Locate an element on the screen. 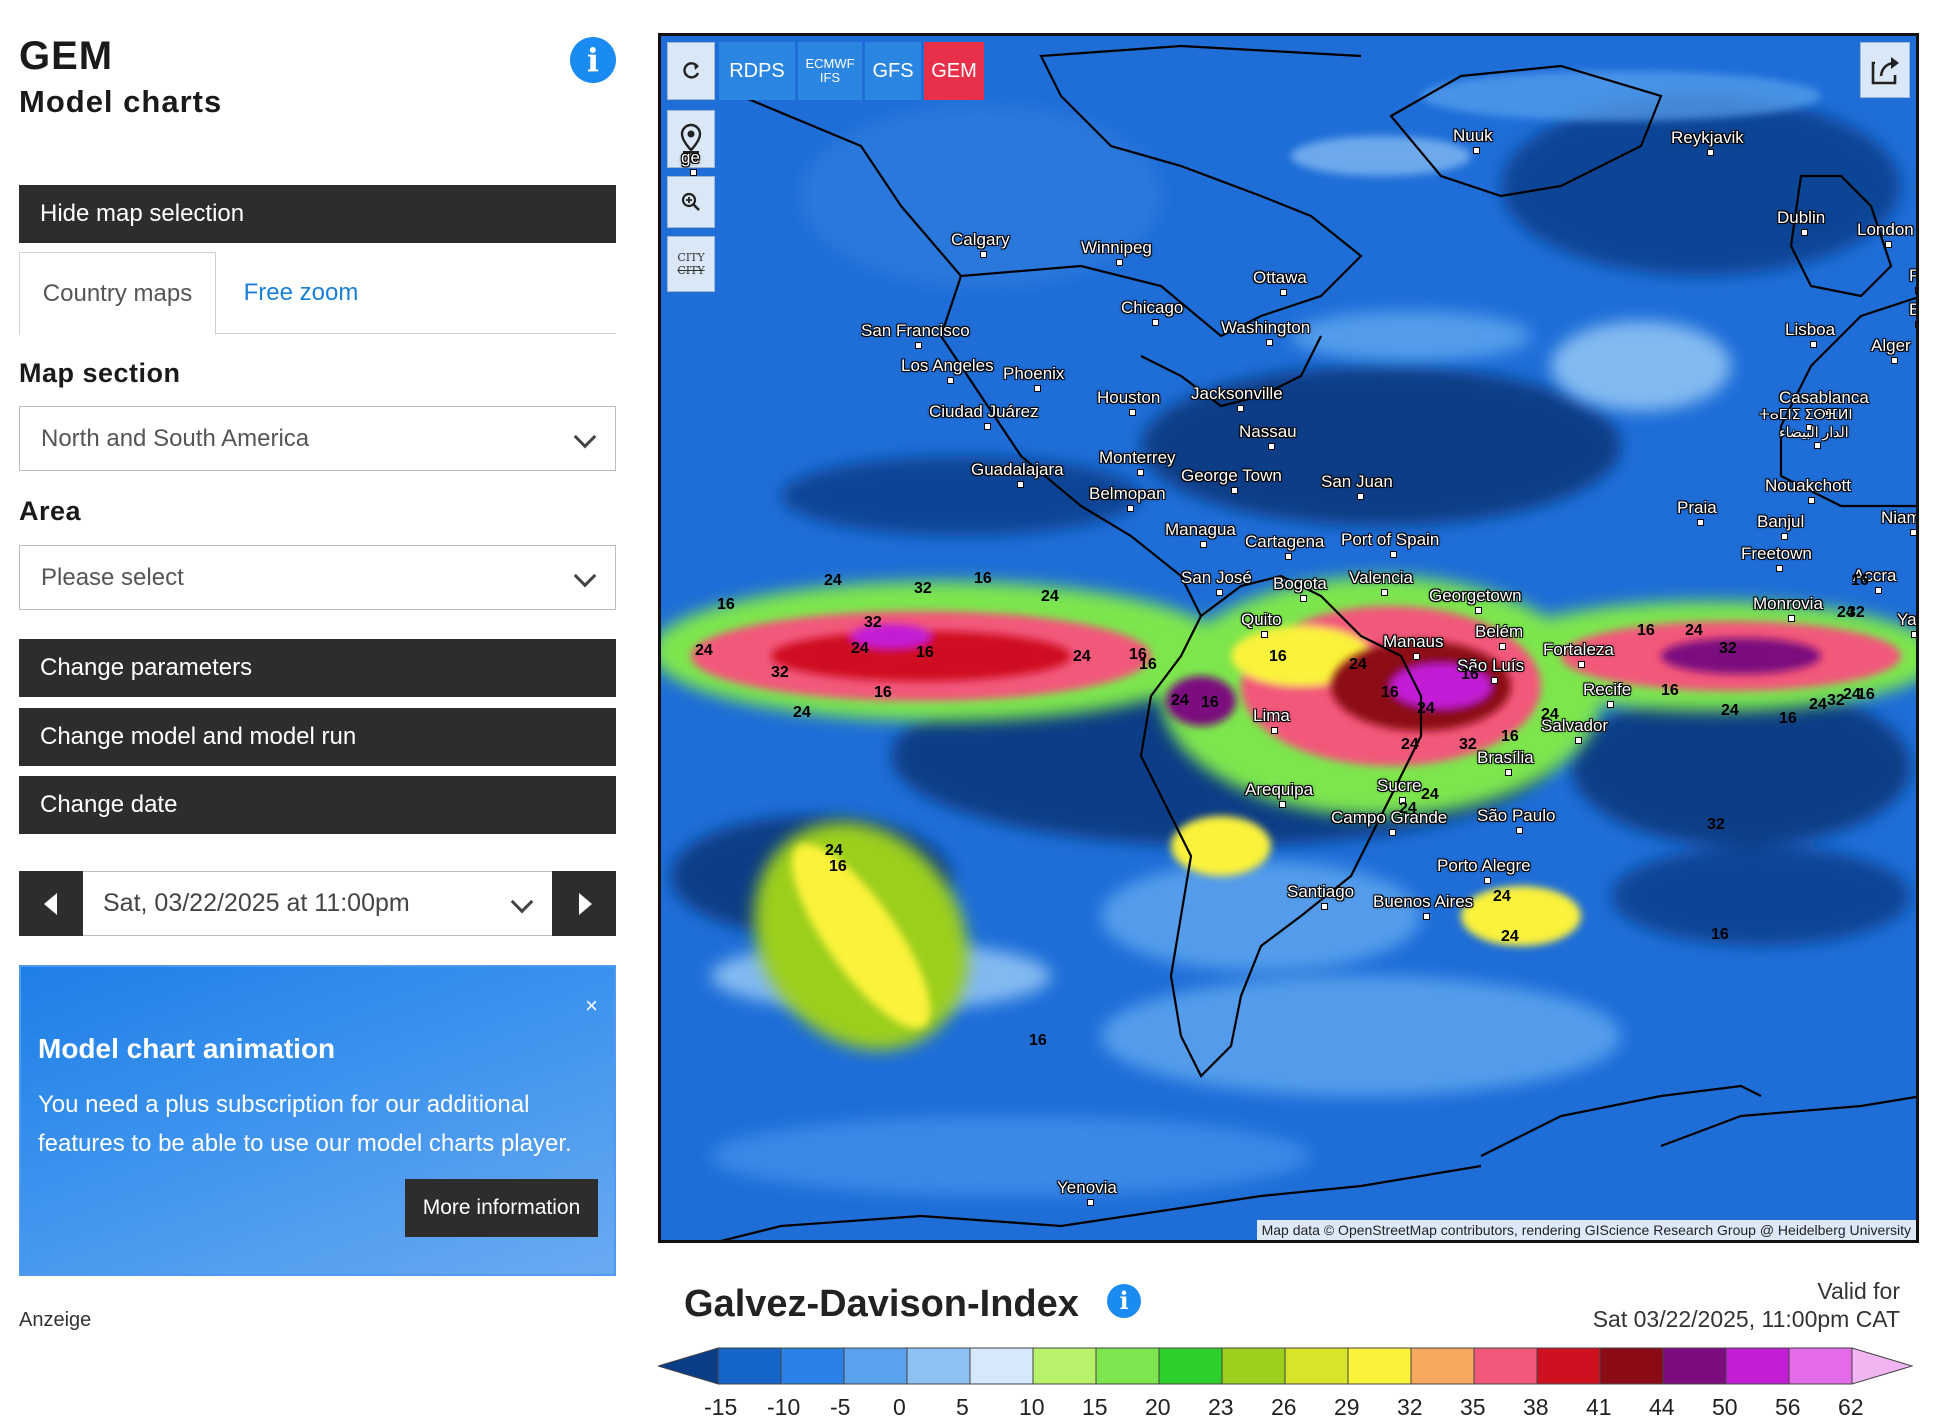 Image resolution: width=1949 pixels, height=1428 pixels. city-label: Belém is located at coordinates (1499, 636).